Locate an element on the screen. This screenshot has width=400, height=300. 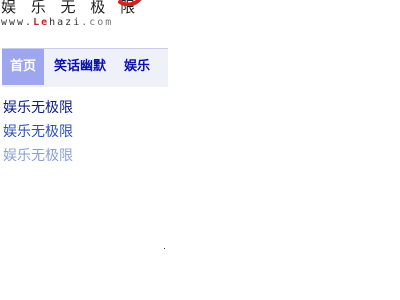
logo-url-accent: Le is located at coordinates (41, 22).